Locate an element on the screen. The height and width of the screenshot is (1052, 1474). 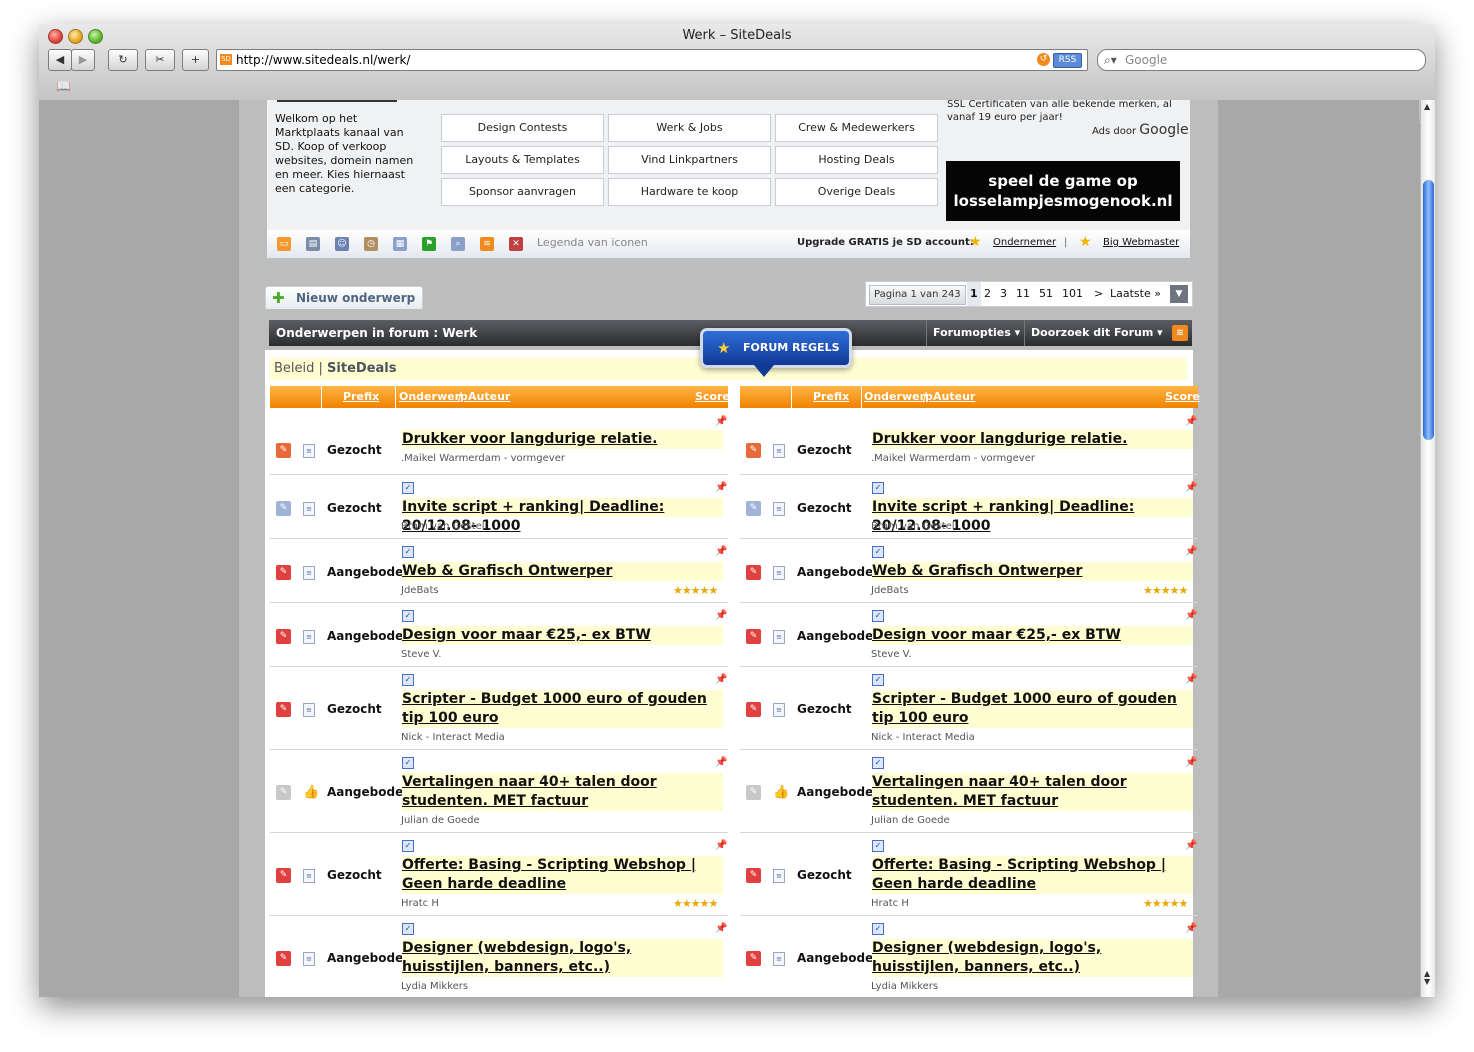
new-topic-button: ✚ Nieuw onderwerp is located at coordinates (344, 297).